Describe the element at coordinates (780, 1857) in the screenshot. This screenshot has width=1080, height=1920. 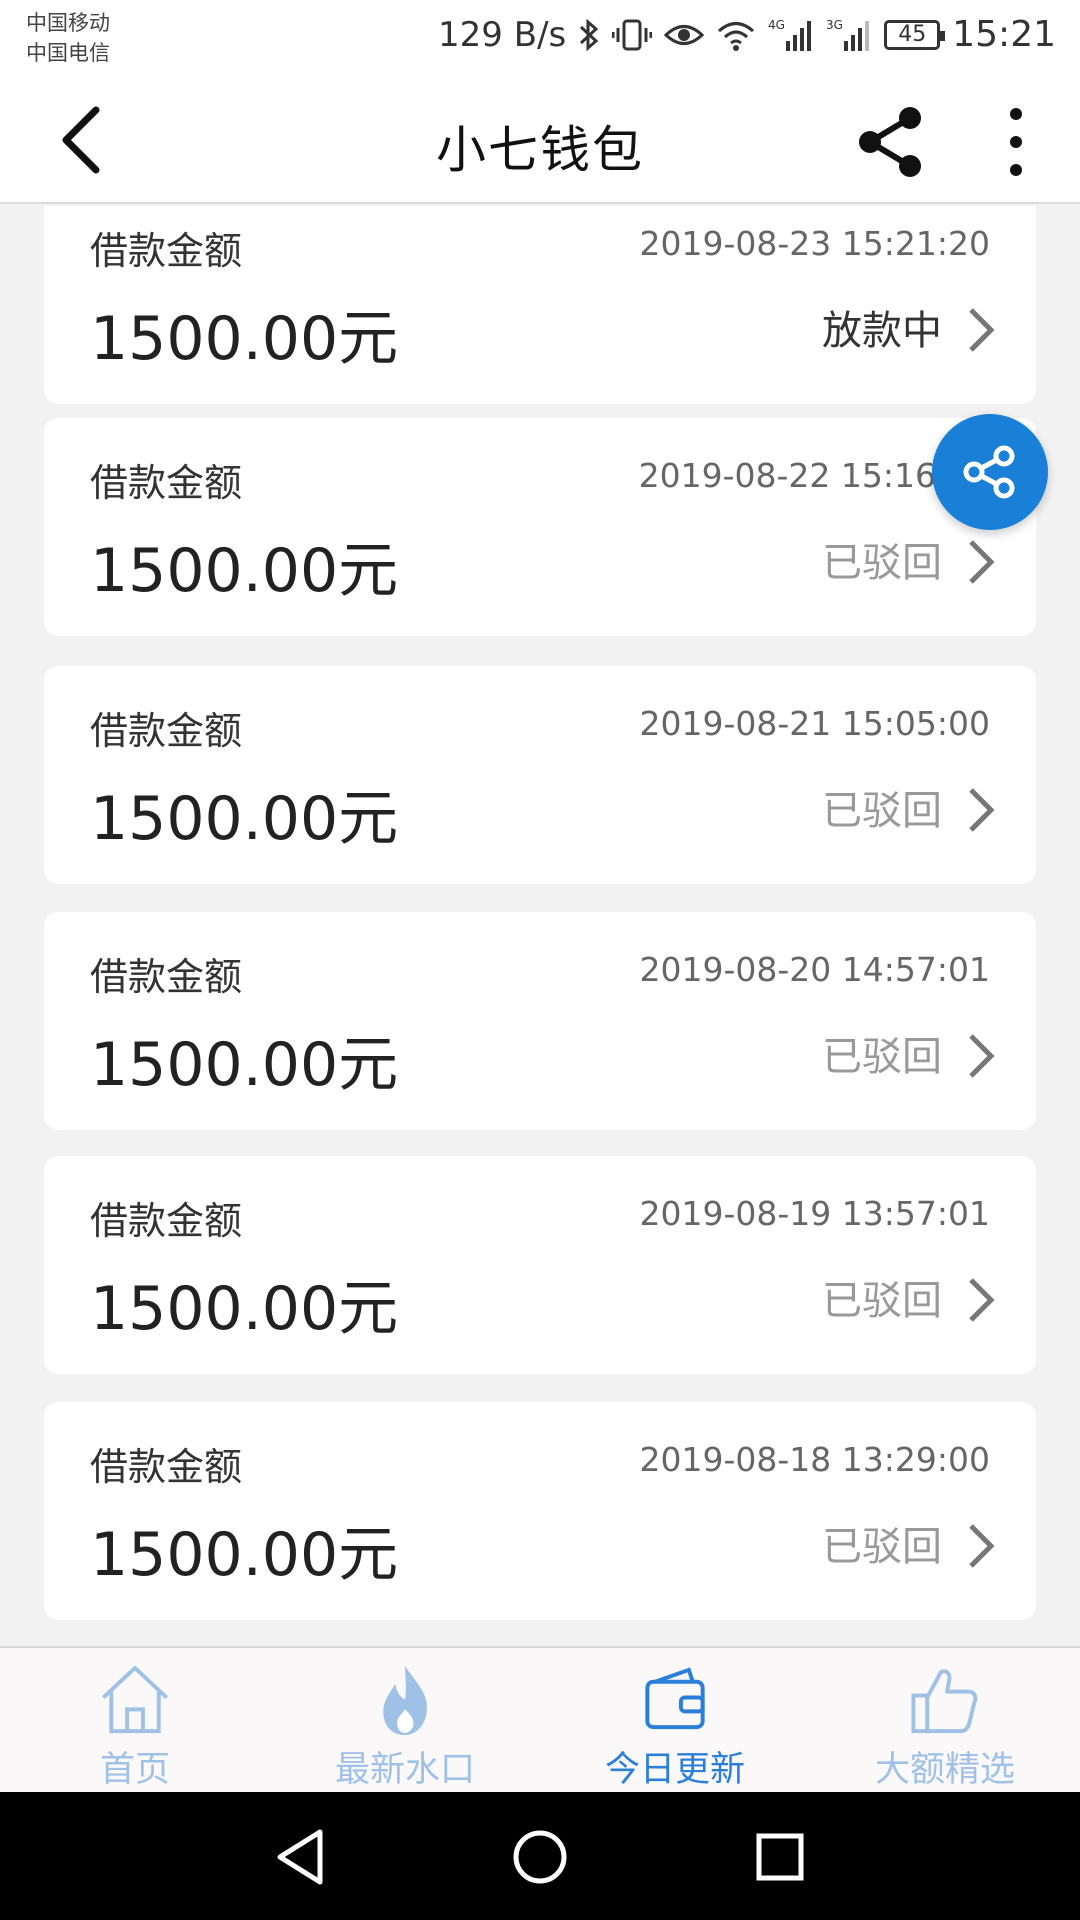
I see `recents-square-icon` at that location.